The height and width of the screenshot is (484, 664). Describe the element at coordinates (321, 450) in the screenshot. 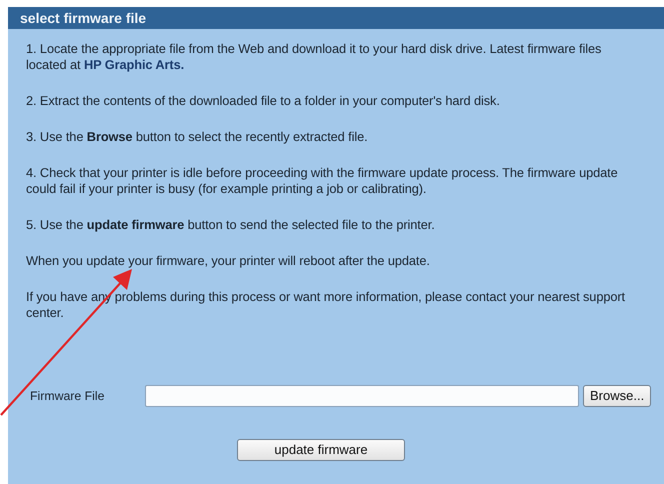

I see `update-firmware-button: update firmware` at that location.